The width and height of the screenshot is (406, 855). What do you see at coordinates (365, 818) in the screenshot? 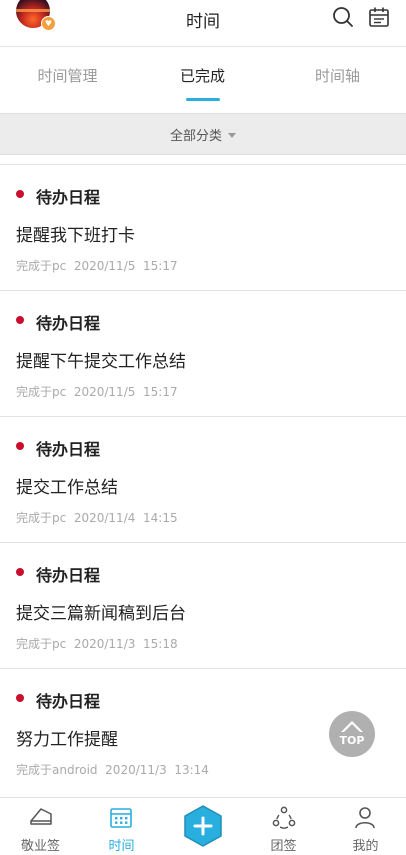
I see `user-icon` at bounding box center [365, 818].